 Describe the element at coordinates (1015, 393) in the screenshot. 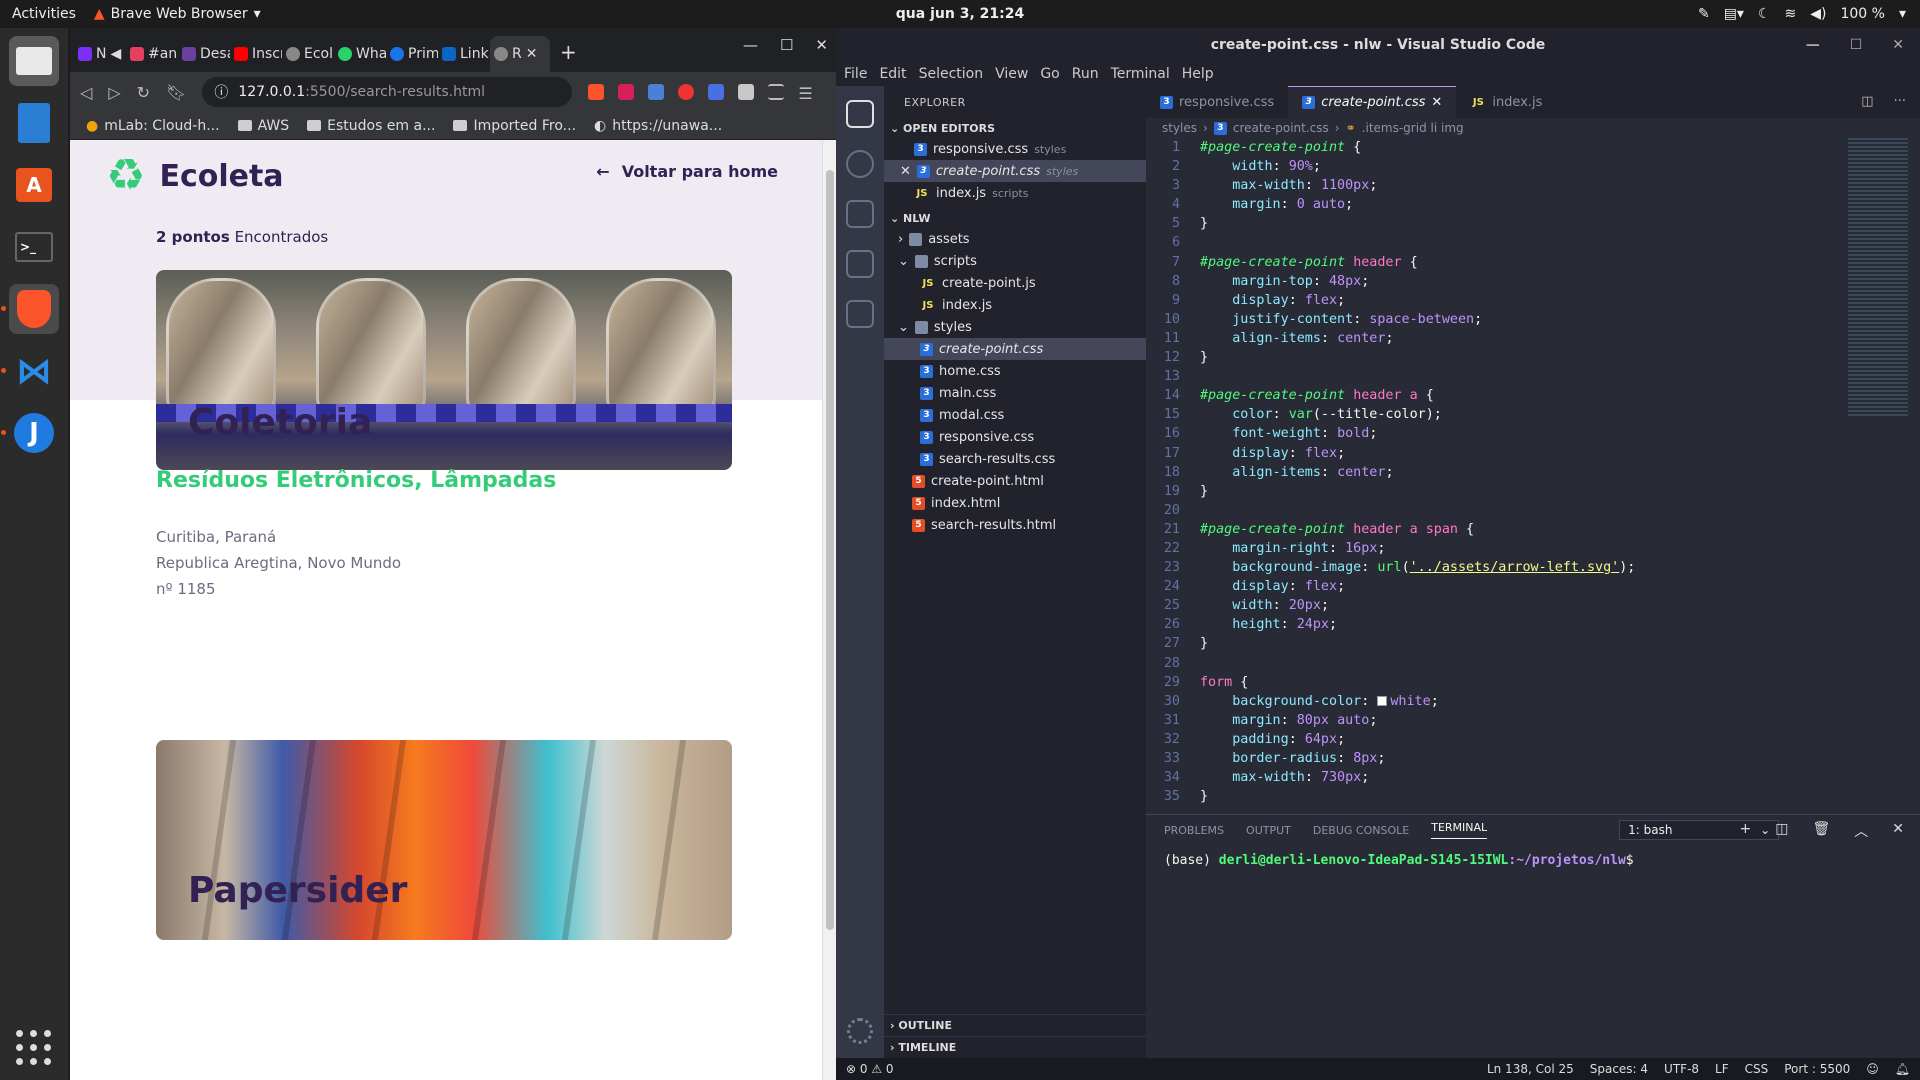

I see `tree-file: 3 main.css` at that location.